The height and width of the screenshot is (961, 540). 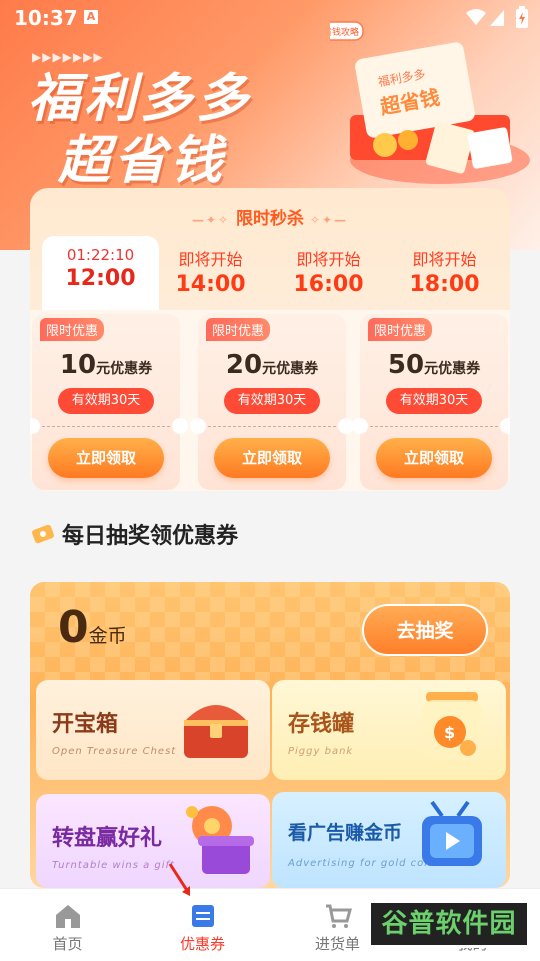 What do you see at coordinates (216, 731) in the screenshot?
I see `treasure-chest-icon` at bounding box center [216, 731].